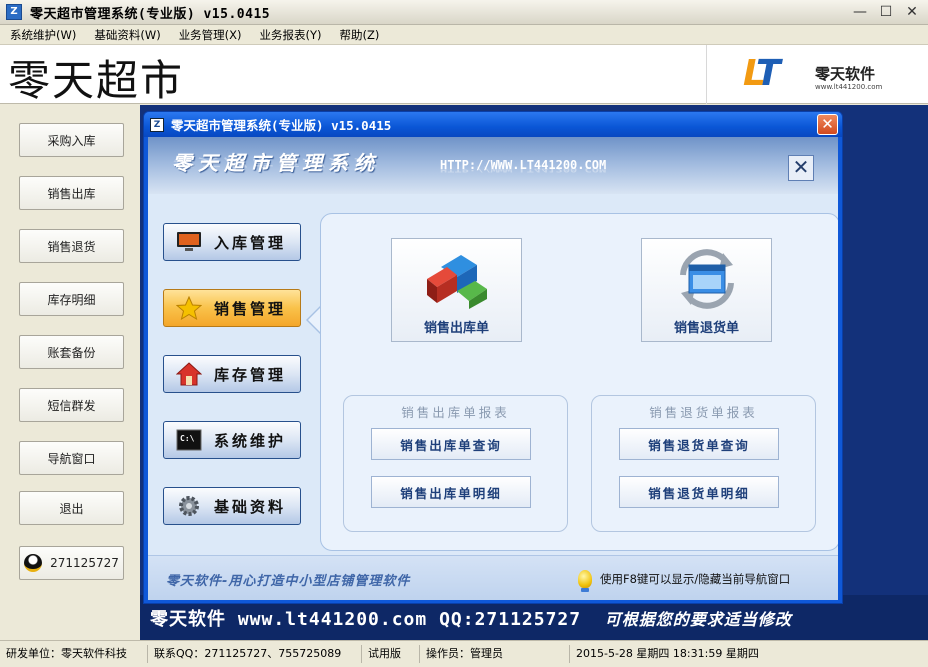  Describe the element at coordinates (276, 162) in the screenshot. I see `banner-title-reflection: 零天超市管理系统` at that location.